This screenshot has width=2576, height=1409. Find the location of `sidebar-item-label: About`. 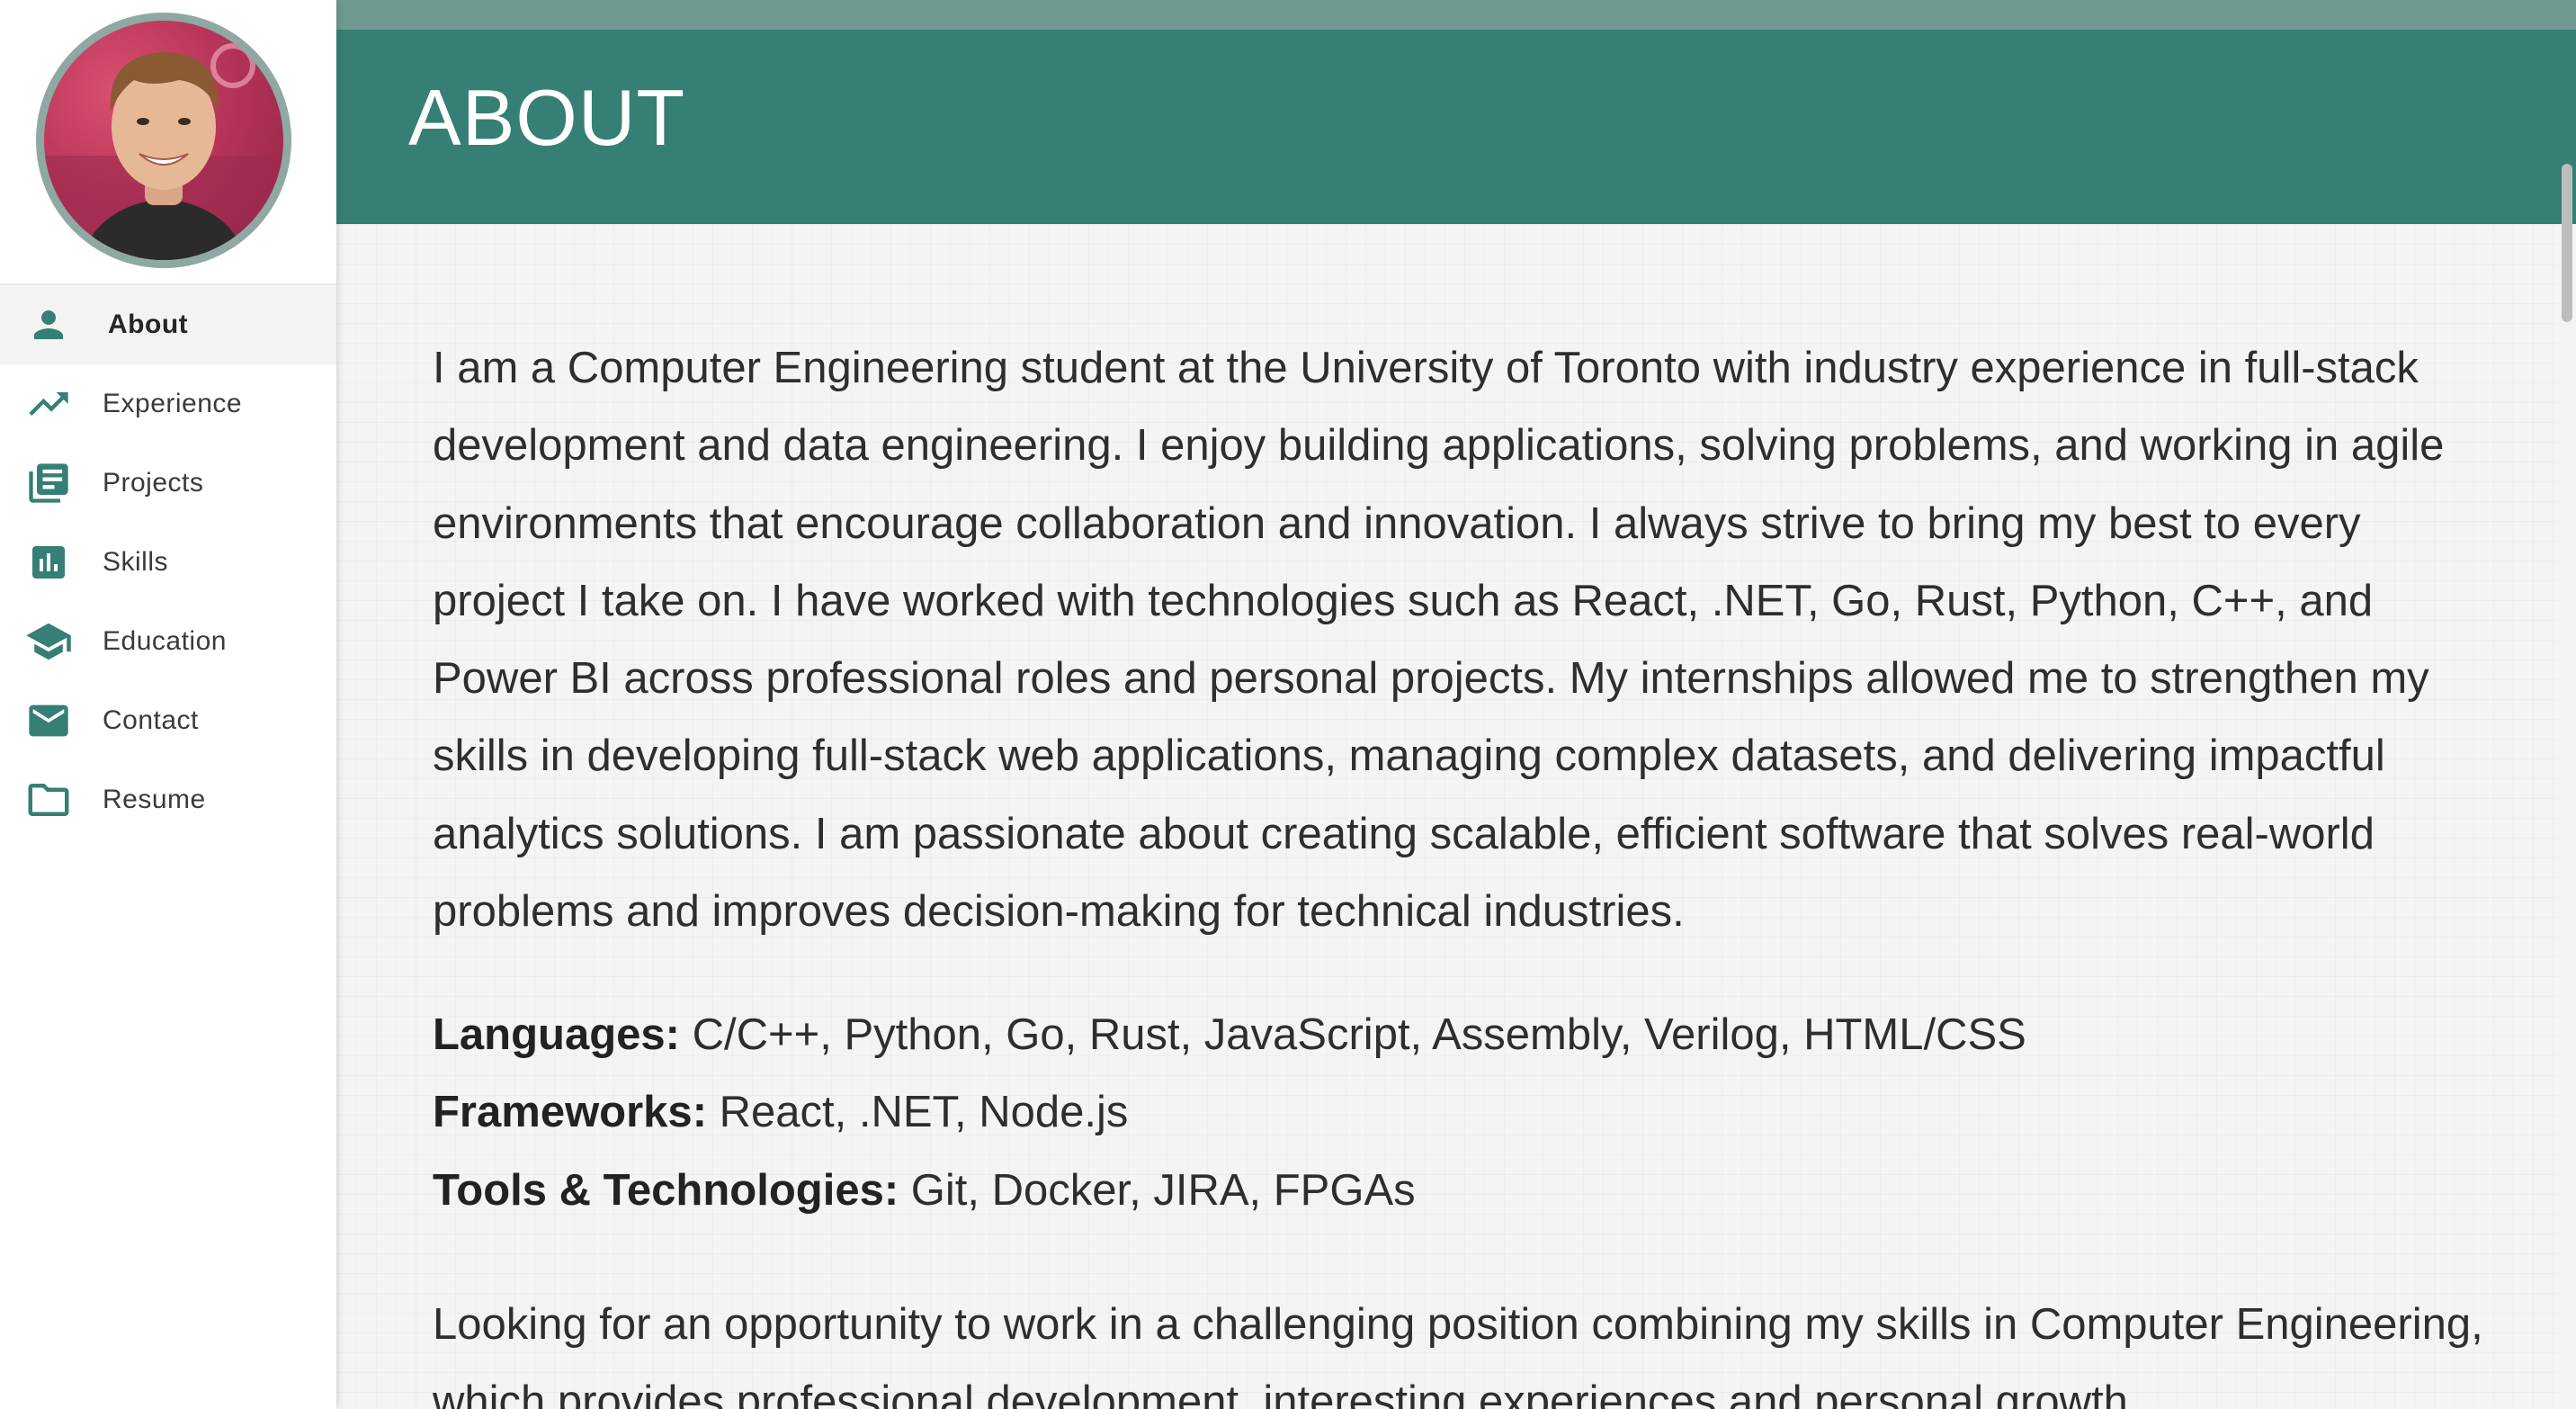

sidebar-item-label: About is located at coordinates (148, 324).